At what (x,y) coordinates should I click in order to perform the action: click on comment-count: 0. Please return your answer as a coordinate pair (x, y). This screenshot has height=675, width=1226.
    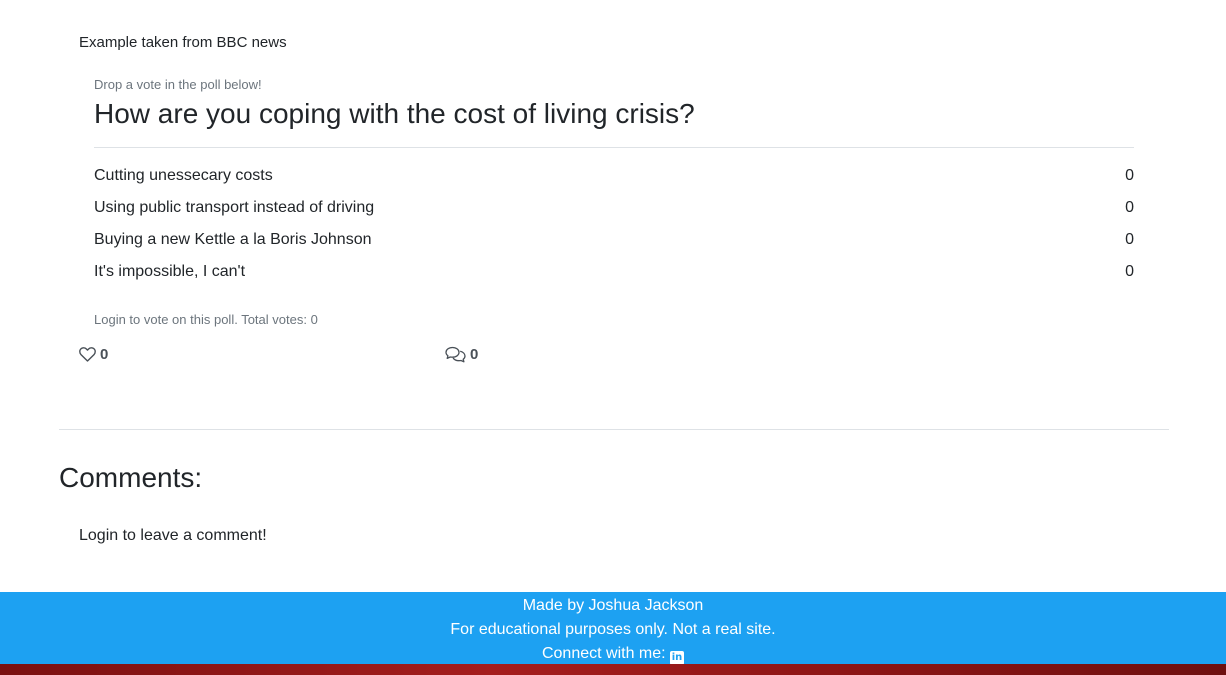
    Looking at the image, I should click on (474, 354).